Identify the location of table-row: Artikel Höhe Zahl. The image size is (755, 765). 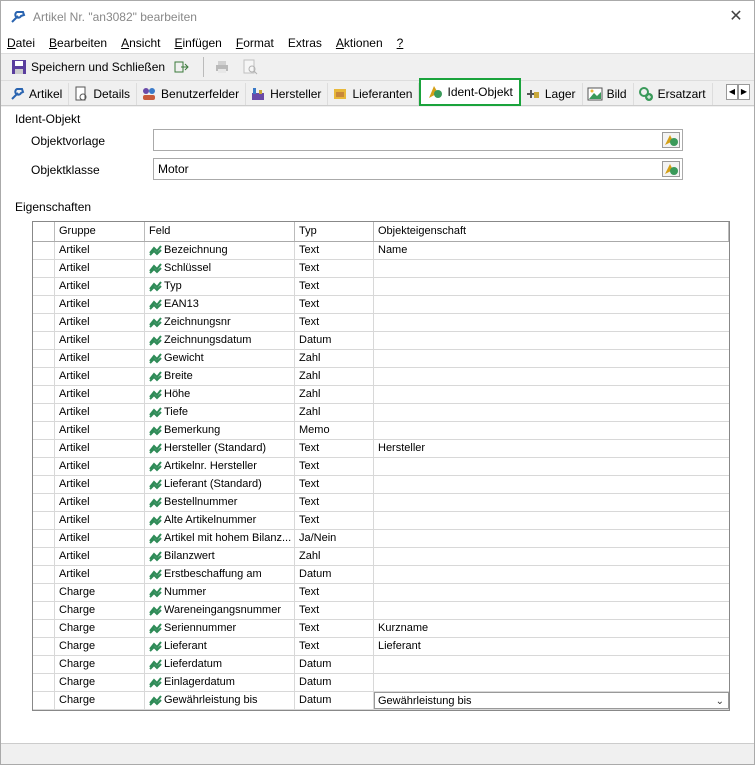
(381, 395).